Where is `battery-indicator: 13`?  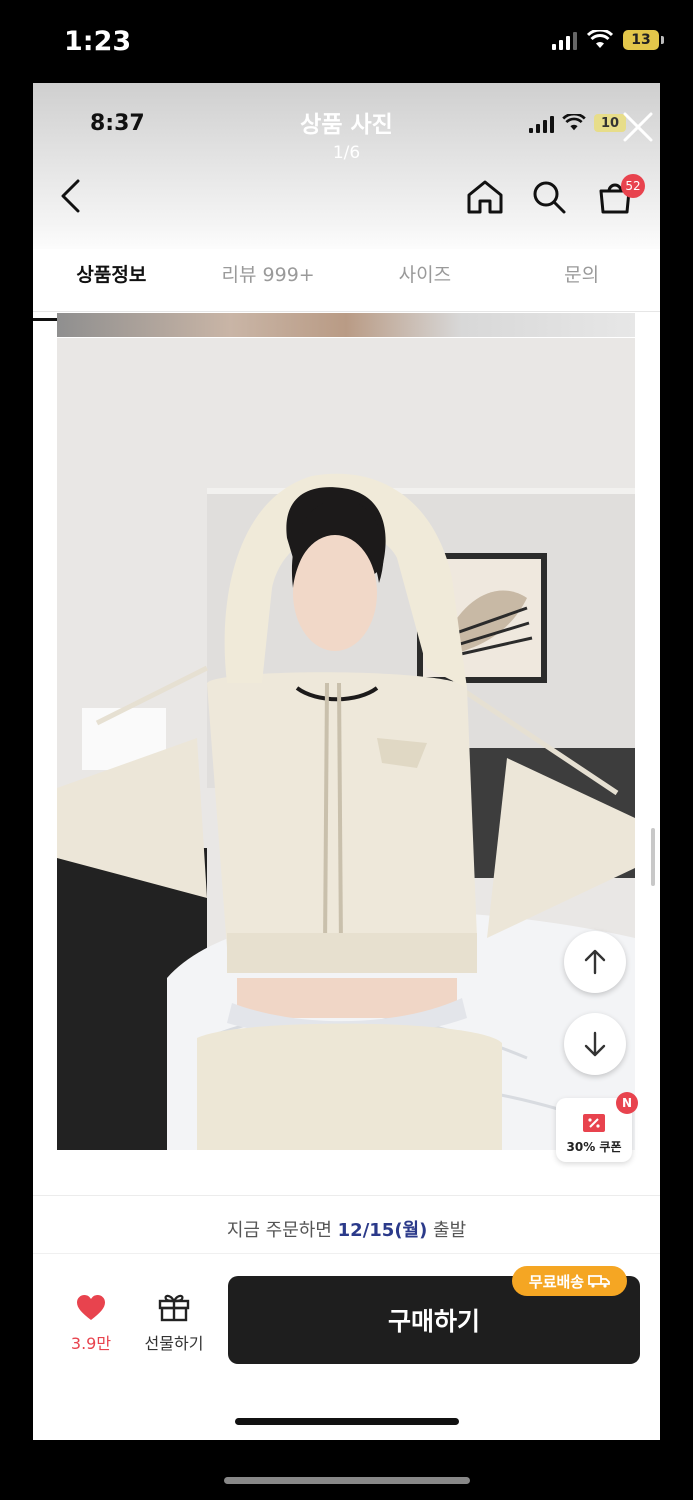 battery-indicator: 13 is located at coordinates (643, 40).